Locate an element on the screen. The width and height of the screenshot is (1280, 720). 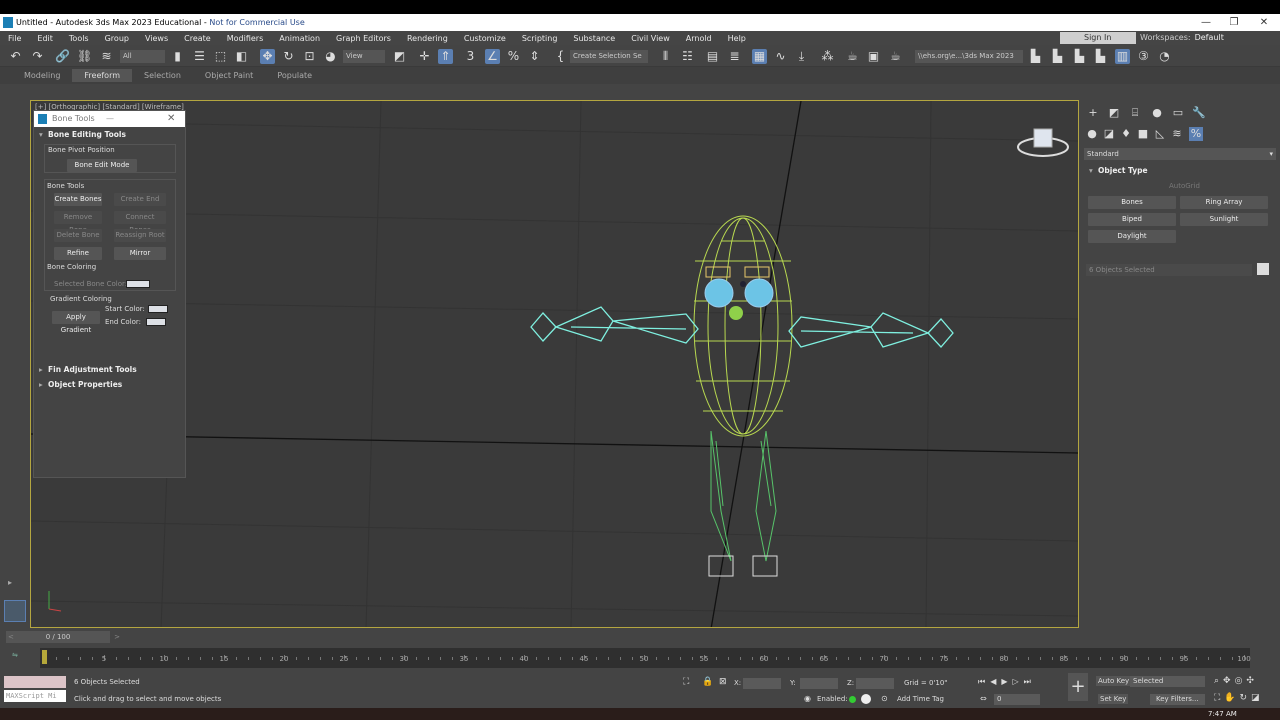
menu-file: File is located at coordinates (14, 38).